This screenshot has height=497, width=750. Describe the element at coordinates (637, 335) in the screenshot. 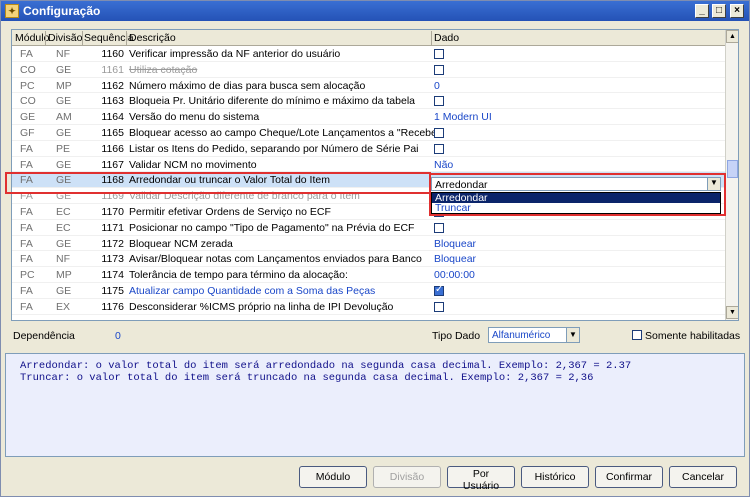

I see `somente-habilitadas-checkbox` at that location.